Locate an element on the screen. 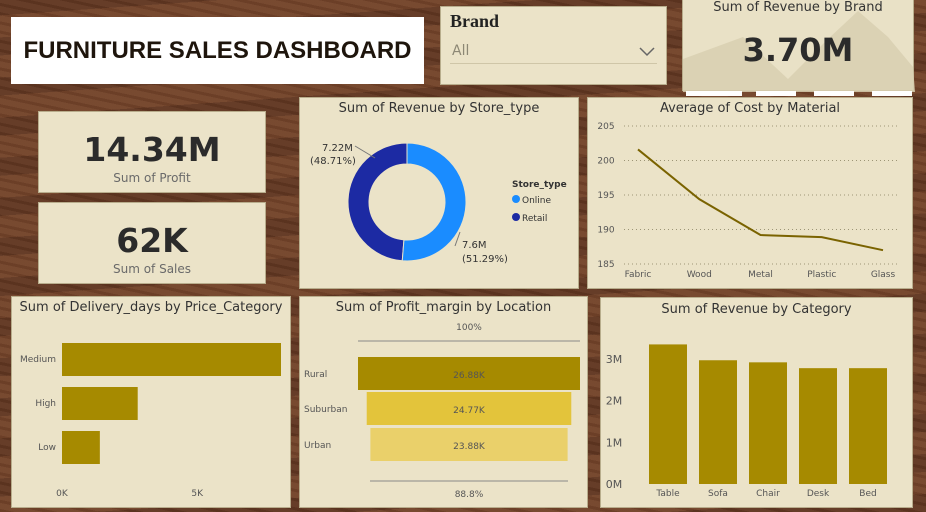  category-label: Bed is located at coordinates (867, 494).